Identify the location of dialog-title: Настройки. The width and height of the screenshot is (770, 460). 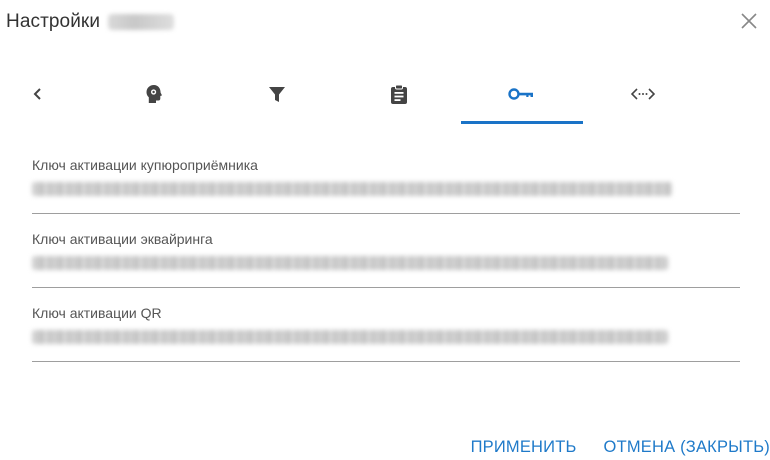
(53, 21).